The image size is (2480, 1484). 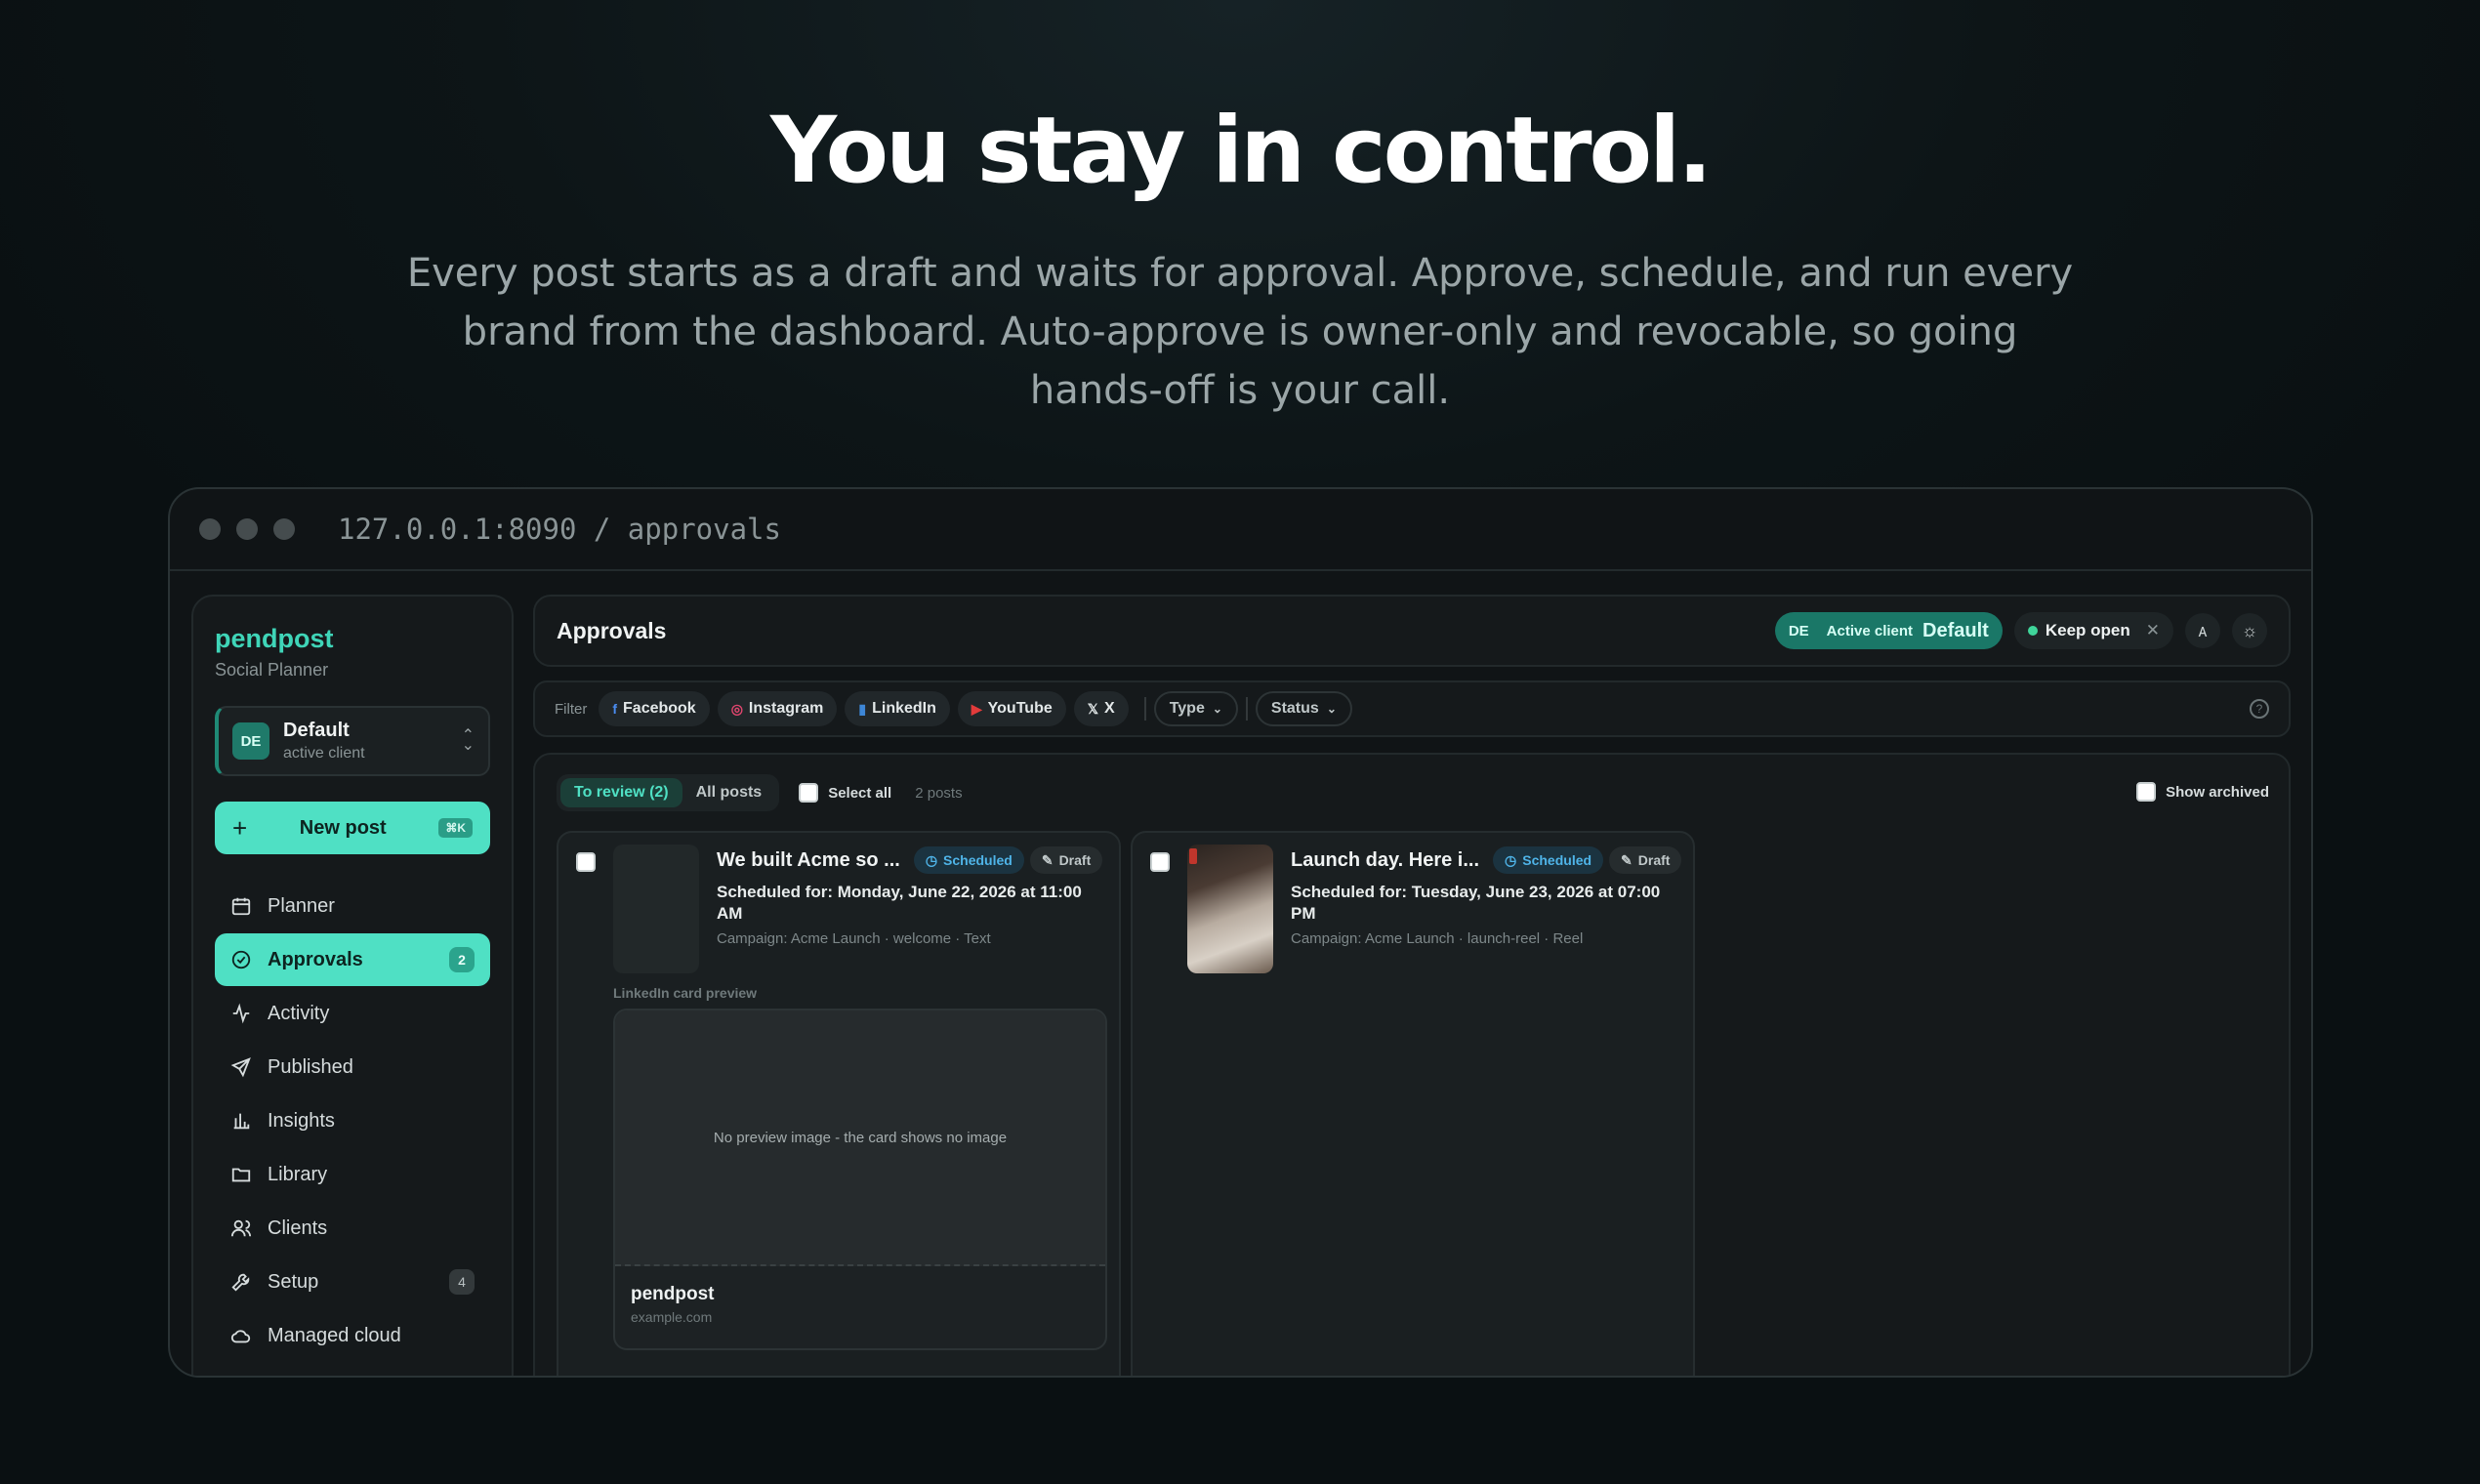 I want to click on status-dot-icon, so click(x=2032, y=631).